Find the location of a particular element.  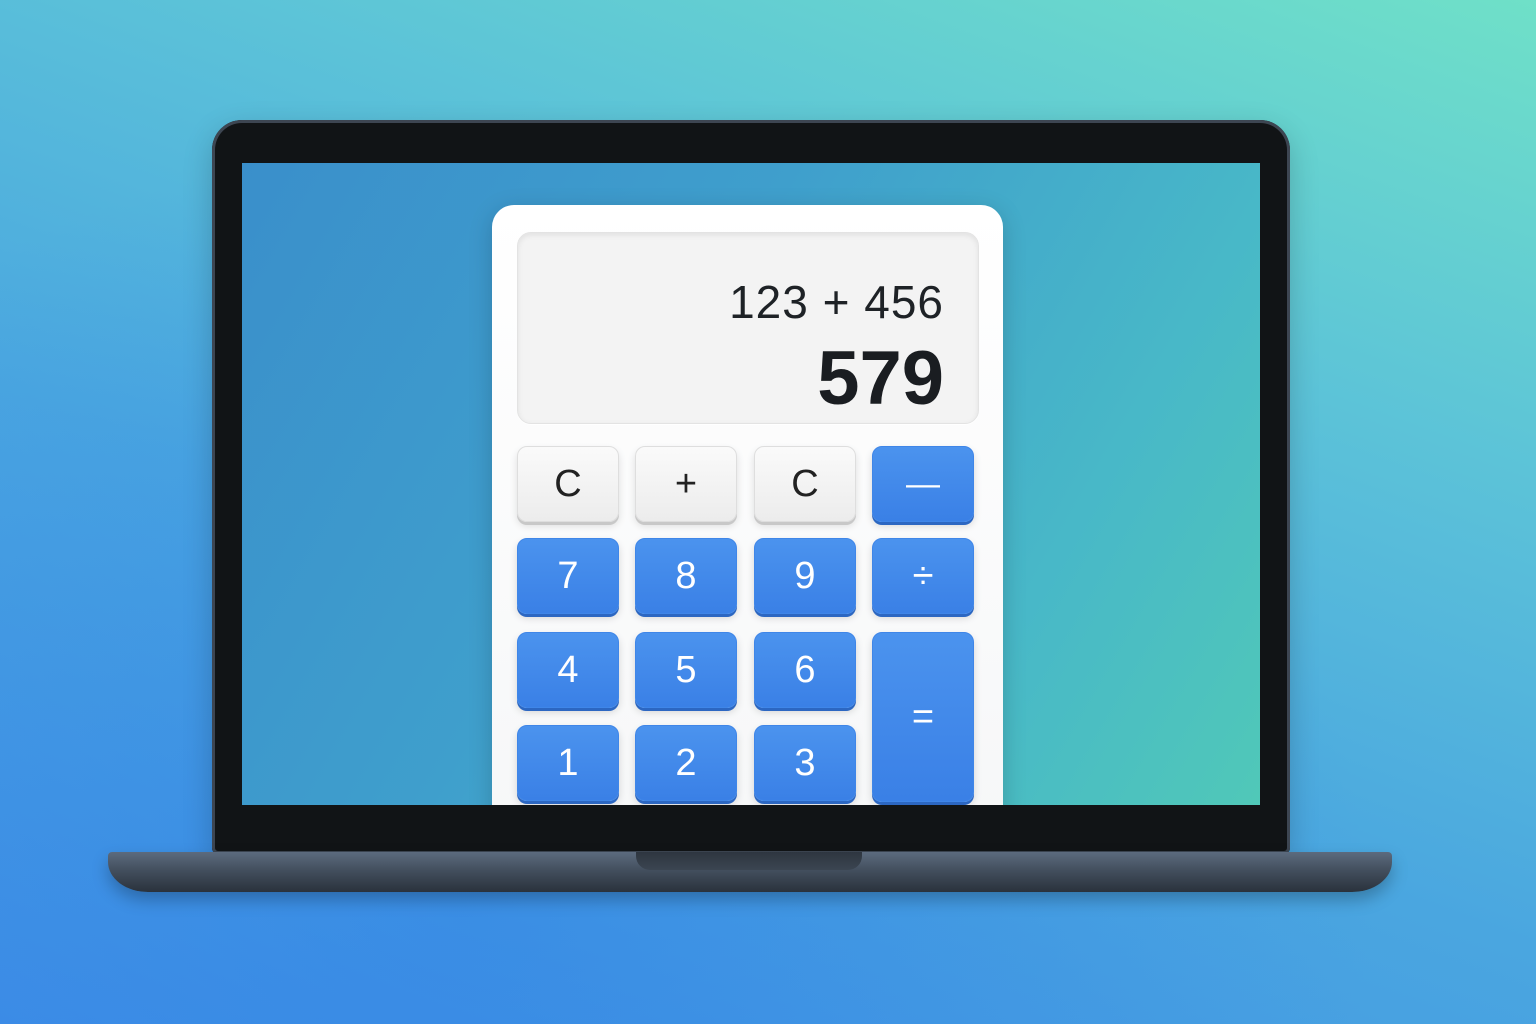

clear-button: C is located at coordinates (568, 484).